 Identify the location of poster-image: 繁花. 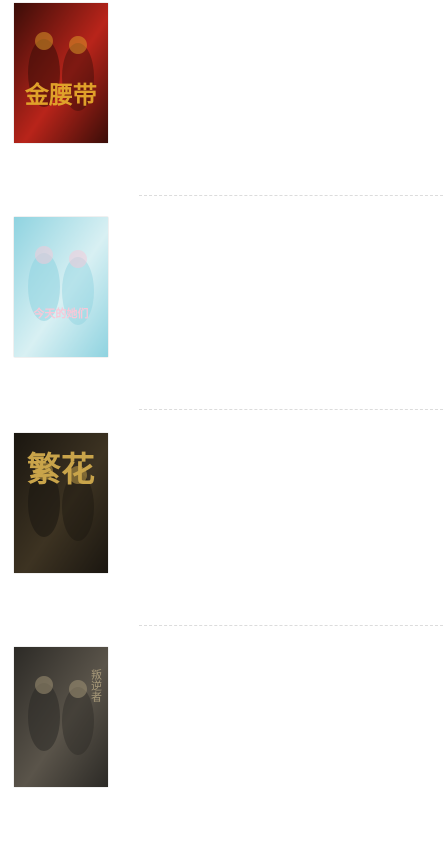
(61, 503).